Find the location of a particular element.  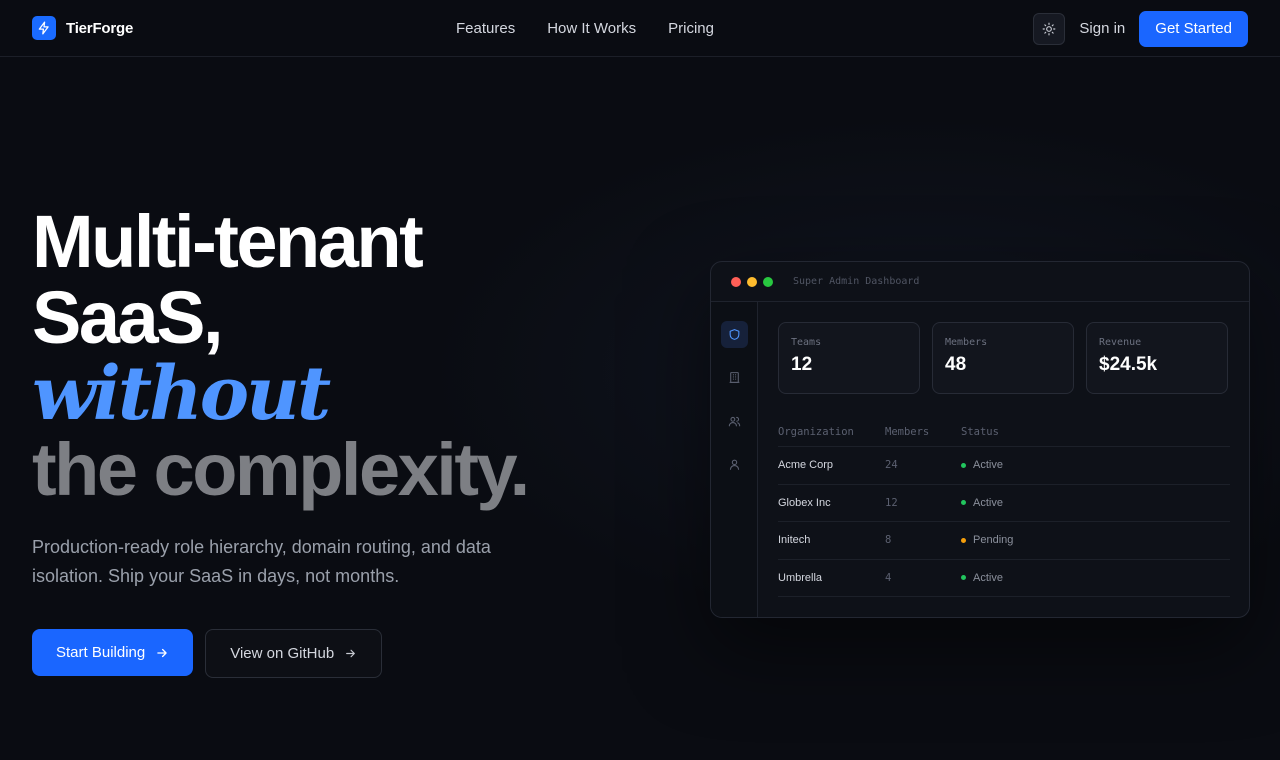

window-minimize-dot is located at coordinates (752, 281).